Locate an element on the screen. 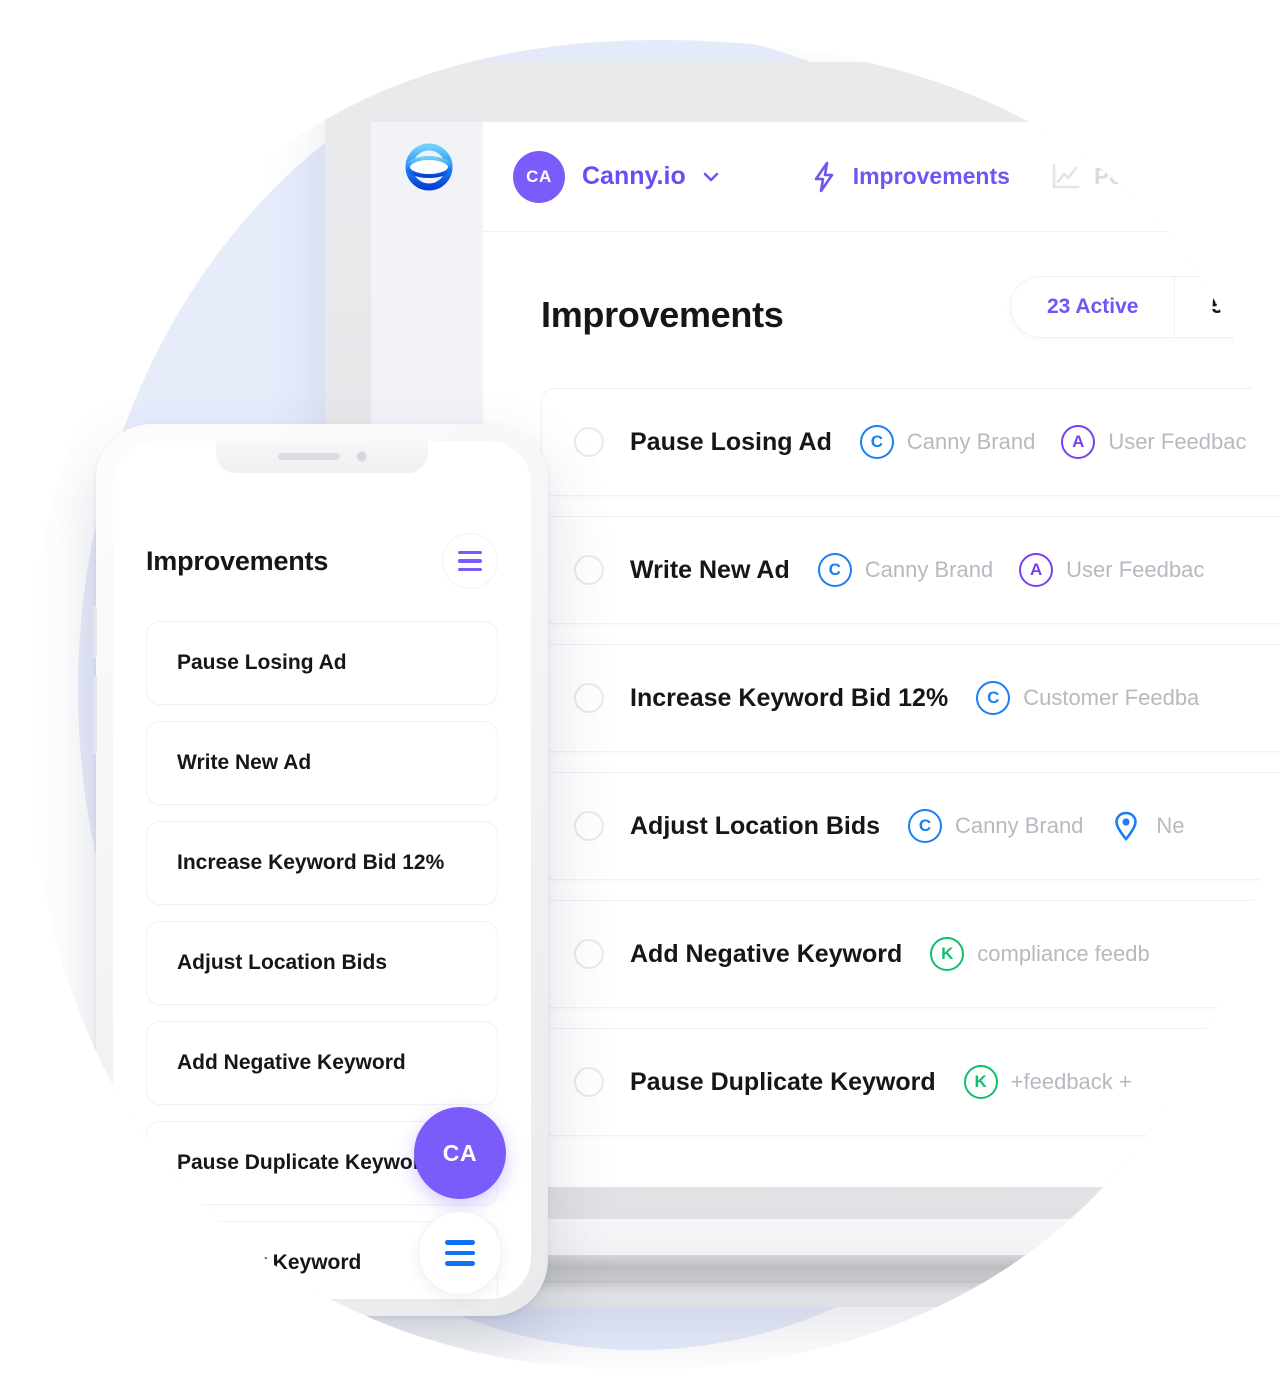 This screenshot has width=1280, height=1400. table-row: Increase Keyword Bid 12% C Customer Feedba is located at coordinates (910, 698).